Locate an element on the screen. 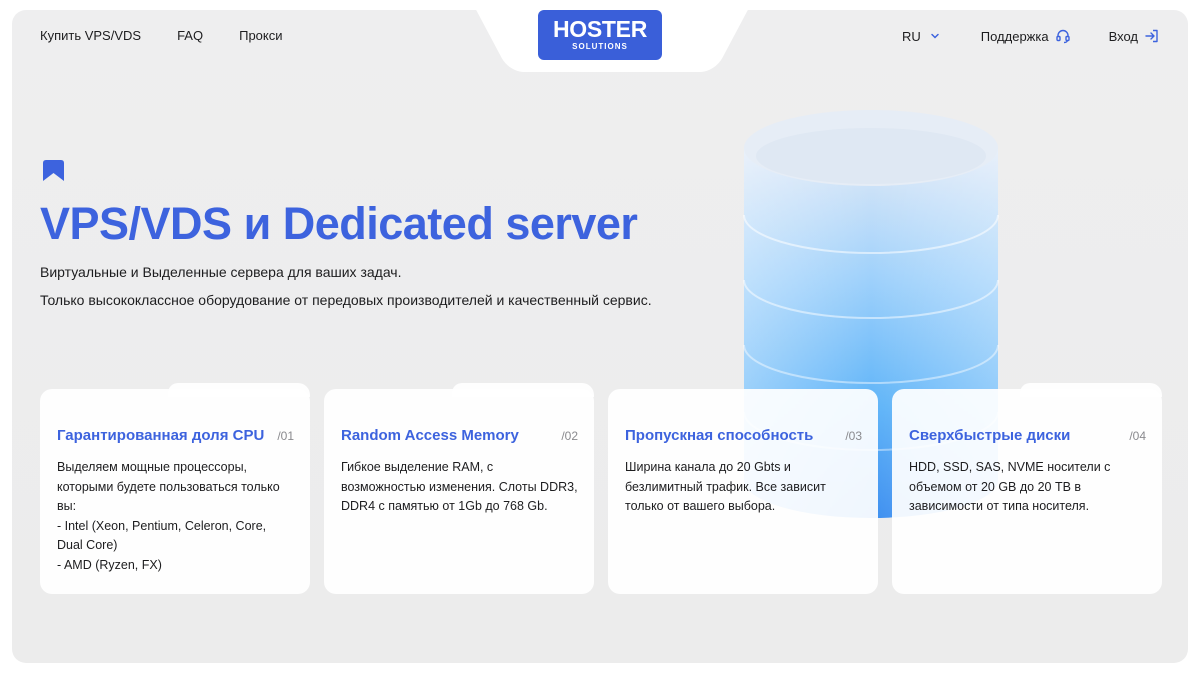 This screenshot has width=1200, height=678. login-label: Вход is located at coordinates (1123, 36).